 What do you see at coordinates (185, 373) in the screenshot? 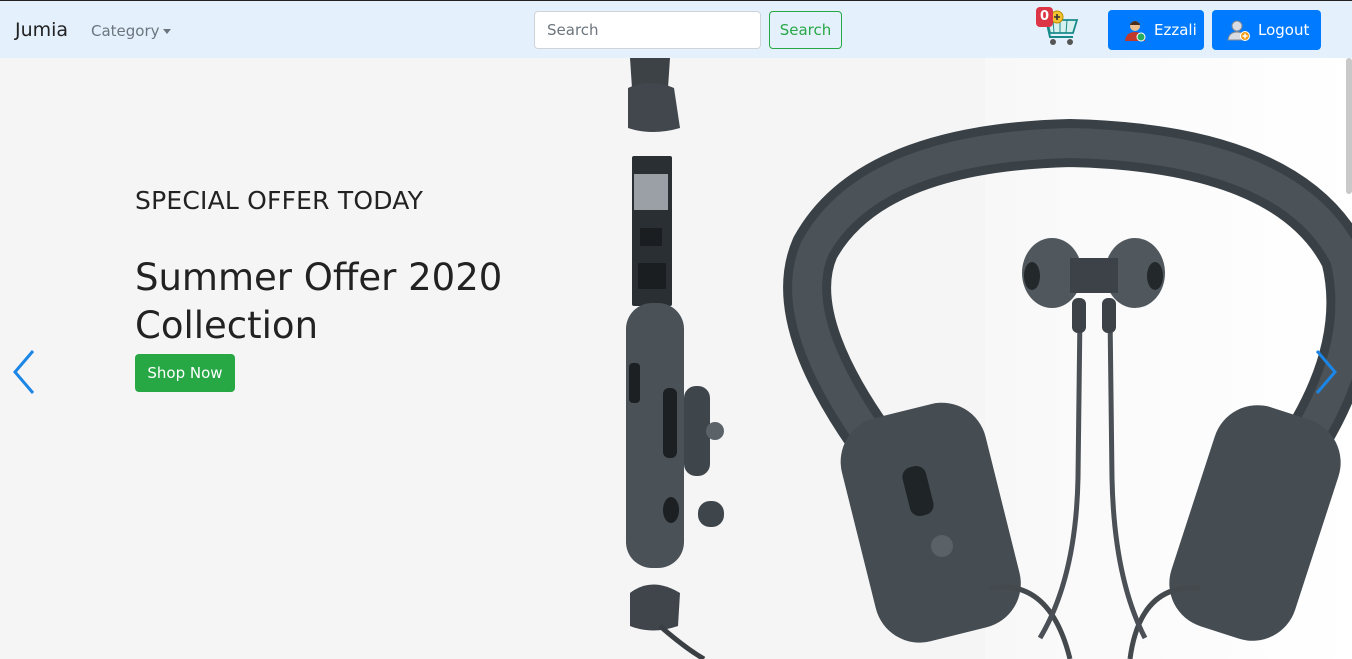
I see `shop-now-button: Shop Now` at bounding box center [185, 373].